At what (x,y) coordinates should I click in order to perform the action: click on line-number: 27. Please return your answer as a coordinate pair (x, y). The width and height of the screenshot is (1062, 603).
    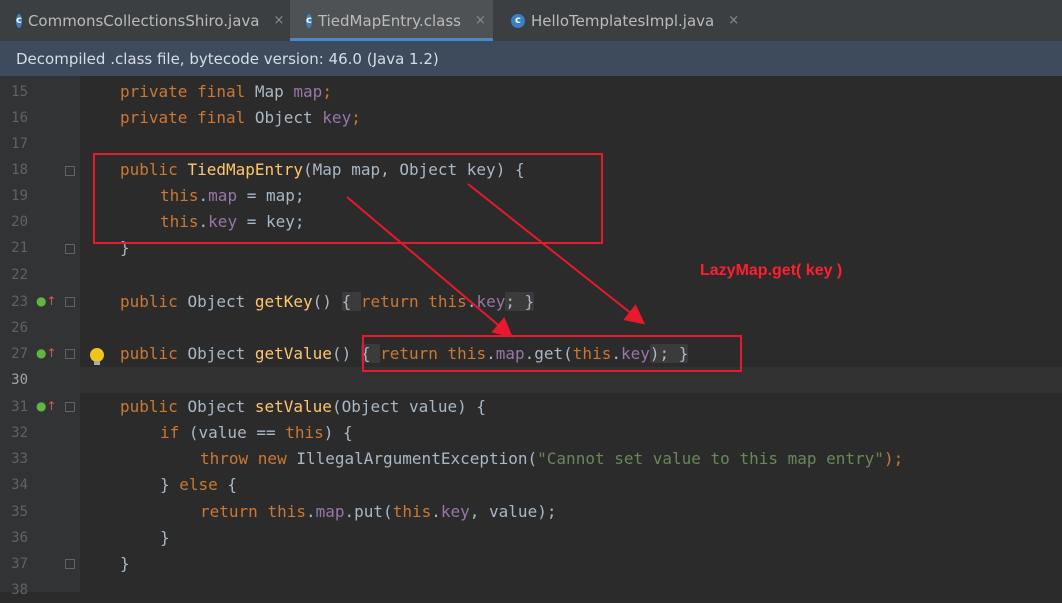
    Looking at the image, I should click on (19, 354).